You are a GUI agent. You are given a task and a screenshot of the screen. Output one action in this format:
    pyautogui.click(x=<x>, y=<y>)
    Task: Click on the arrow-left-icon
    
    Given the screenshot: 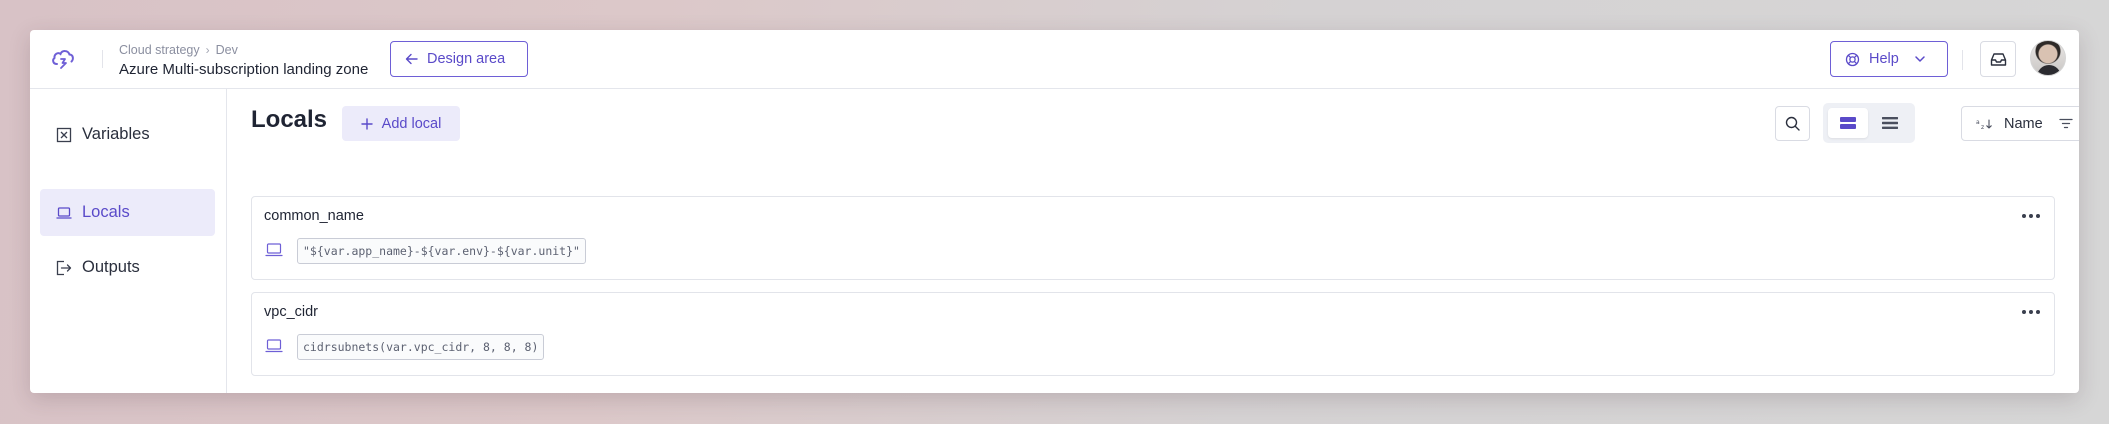 What is the action you would take?
    pyautogui.click(x=411, y=59)
    